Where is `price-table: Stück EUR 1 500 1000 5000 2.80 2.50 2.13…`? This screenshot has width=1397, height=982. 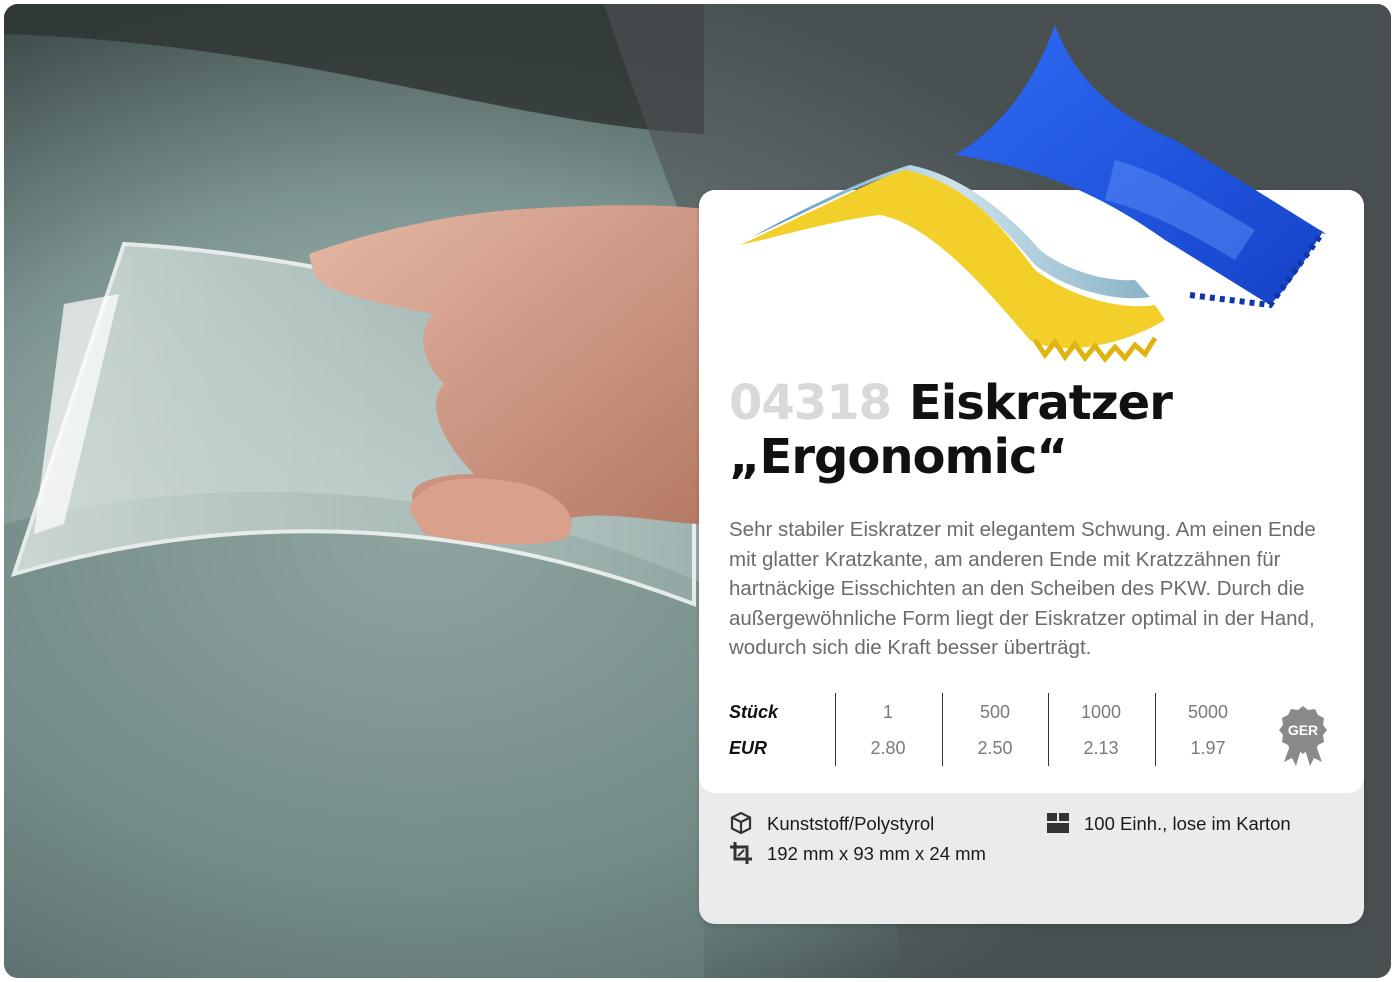 price-table: Stück EUR 1 500 1000 5000 2.80 2.50 2.13… is located at coordinates (996, 729).